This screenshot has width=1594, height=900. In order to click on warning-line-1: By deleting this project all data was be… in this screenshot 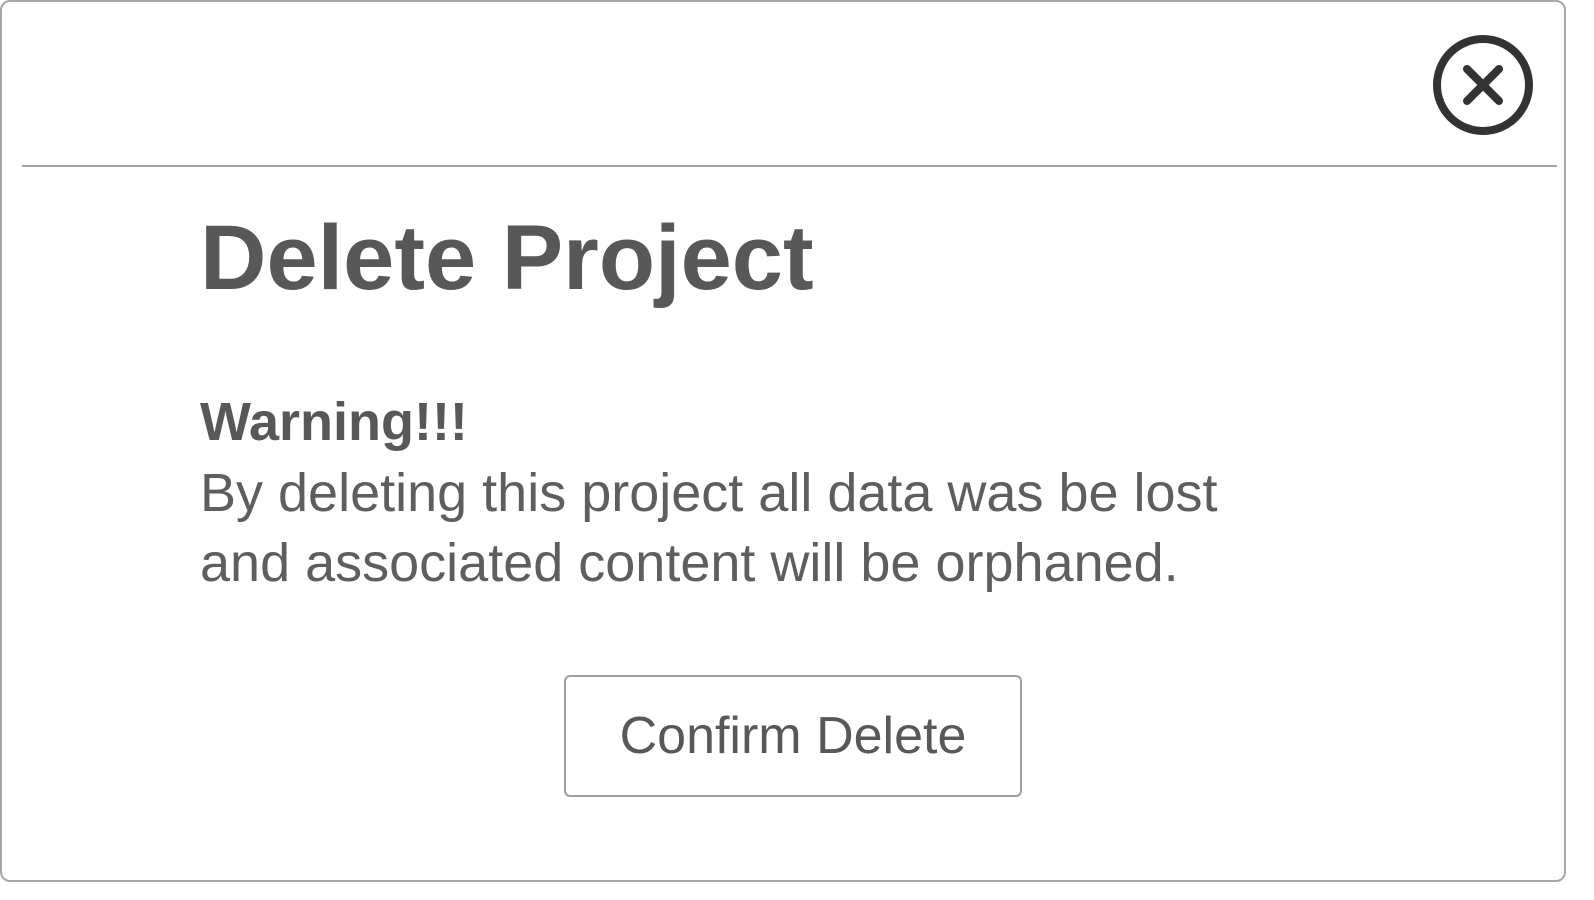, I will do `click(709, 493)`.